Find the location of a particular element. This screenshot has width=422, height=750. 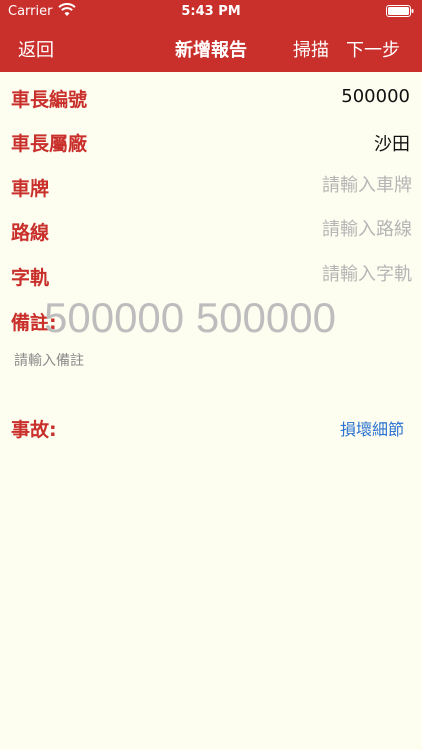

route-row: 路線 is located at coordinates (211, 229).